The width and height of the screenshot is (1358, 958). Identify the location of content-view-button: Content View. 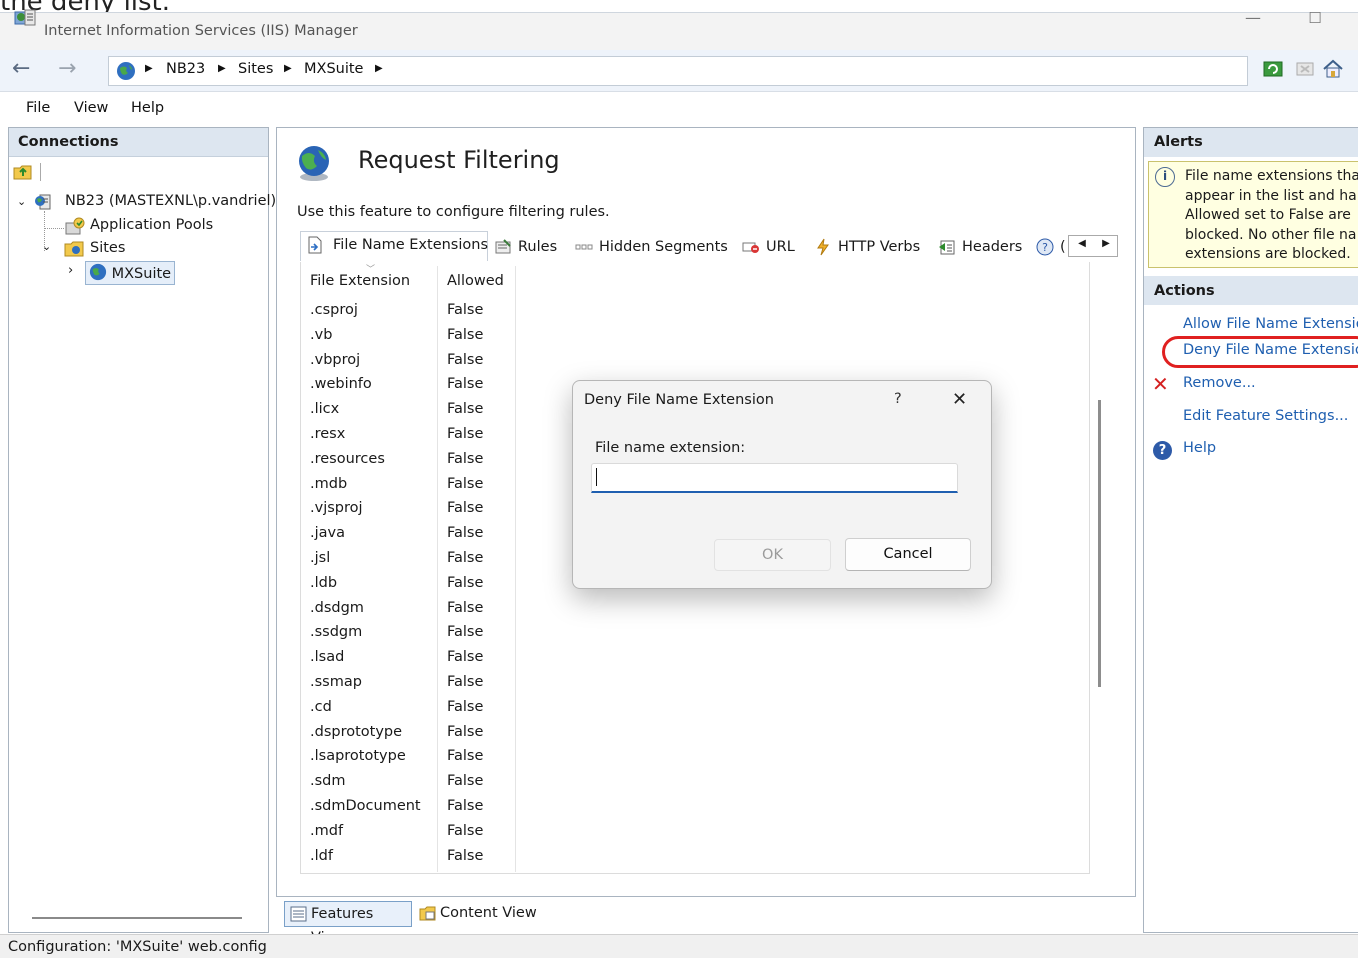
(479, 914).